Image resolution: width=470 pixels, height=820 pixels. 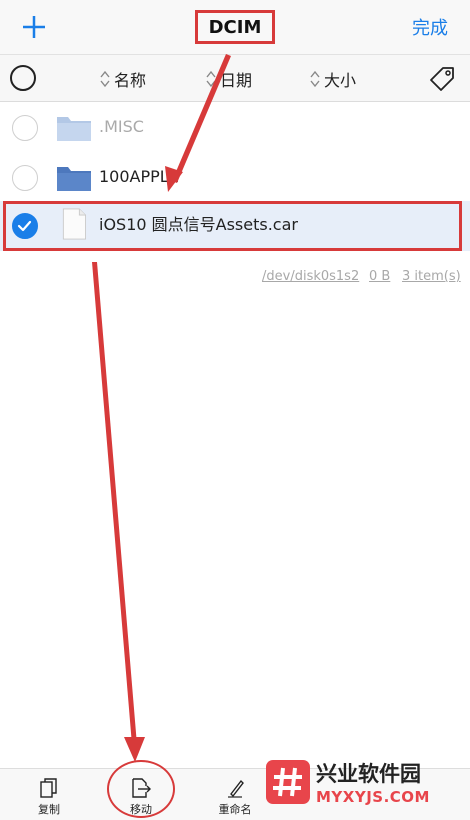 What do you see at coordinates (368, 774) in the screenshot?
I see `watermark-title: 兴业软件园` at bounding box center [368, 774].